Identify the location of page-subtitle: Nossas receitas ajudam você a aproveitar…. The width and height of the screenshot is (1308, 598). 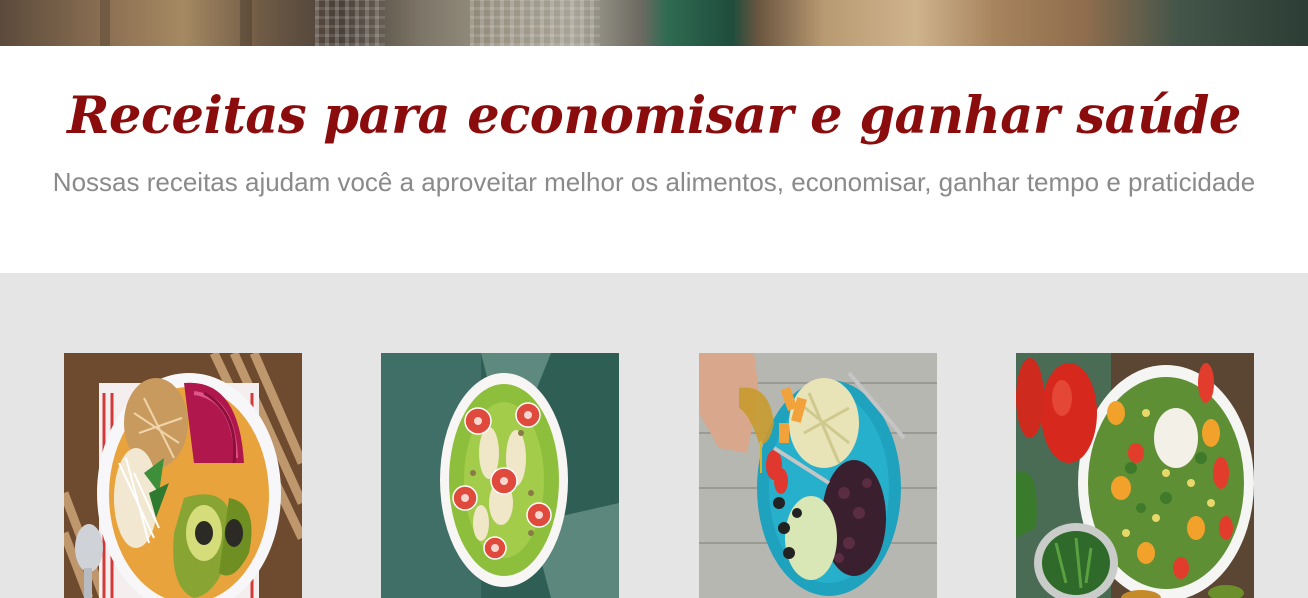
(654, 182).